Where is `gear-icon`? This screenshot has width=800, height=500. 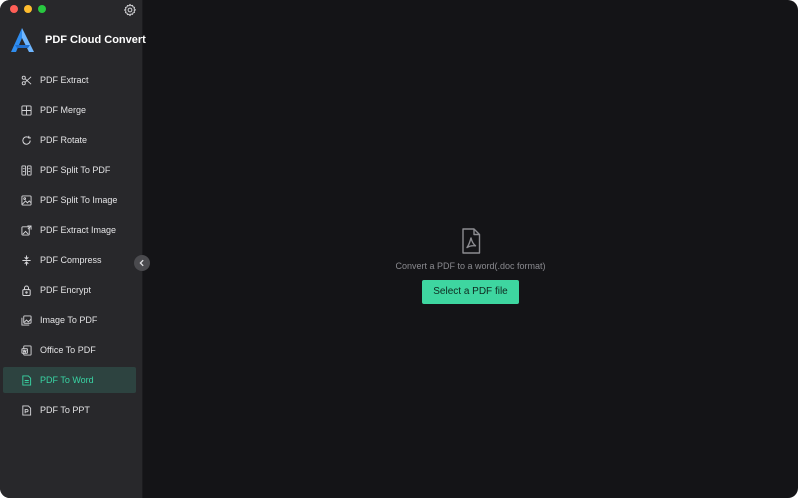
gear-icon is located at coordinates (130, 10).